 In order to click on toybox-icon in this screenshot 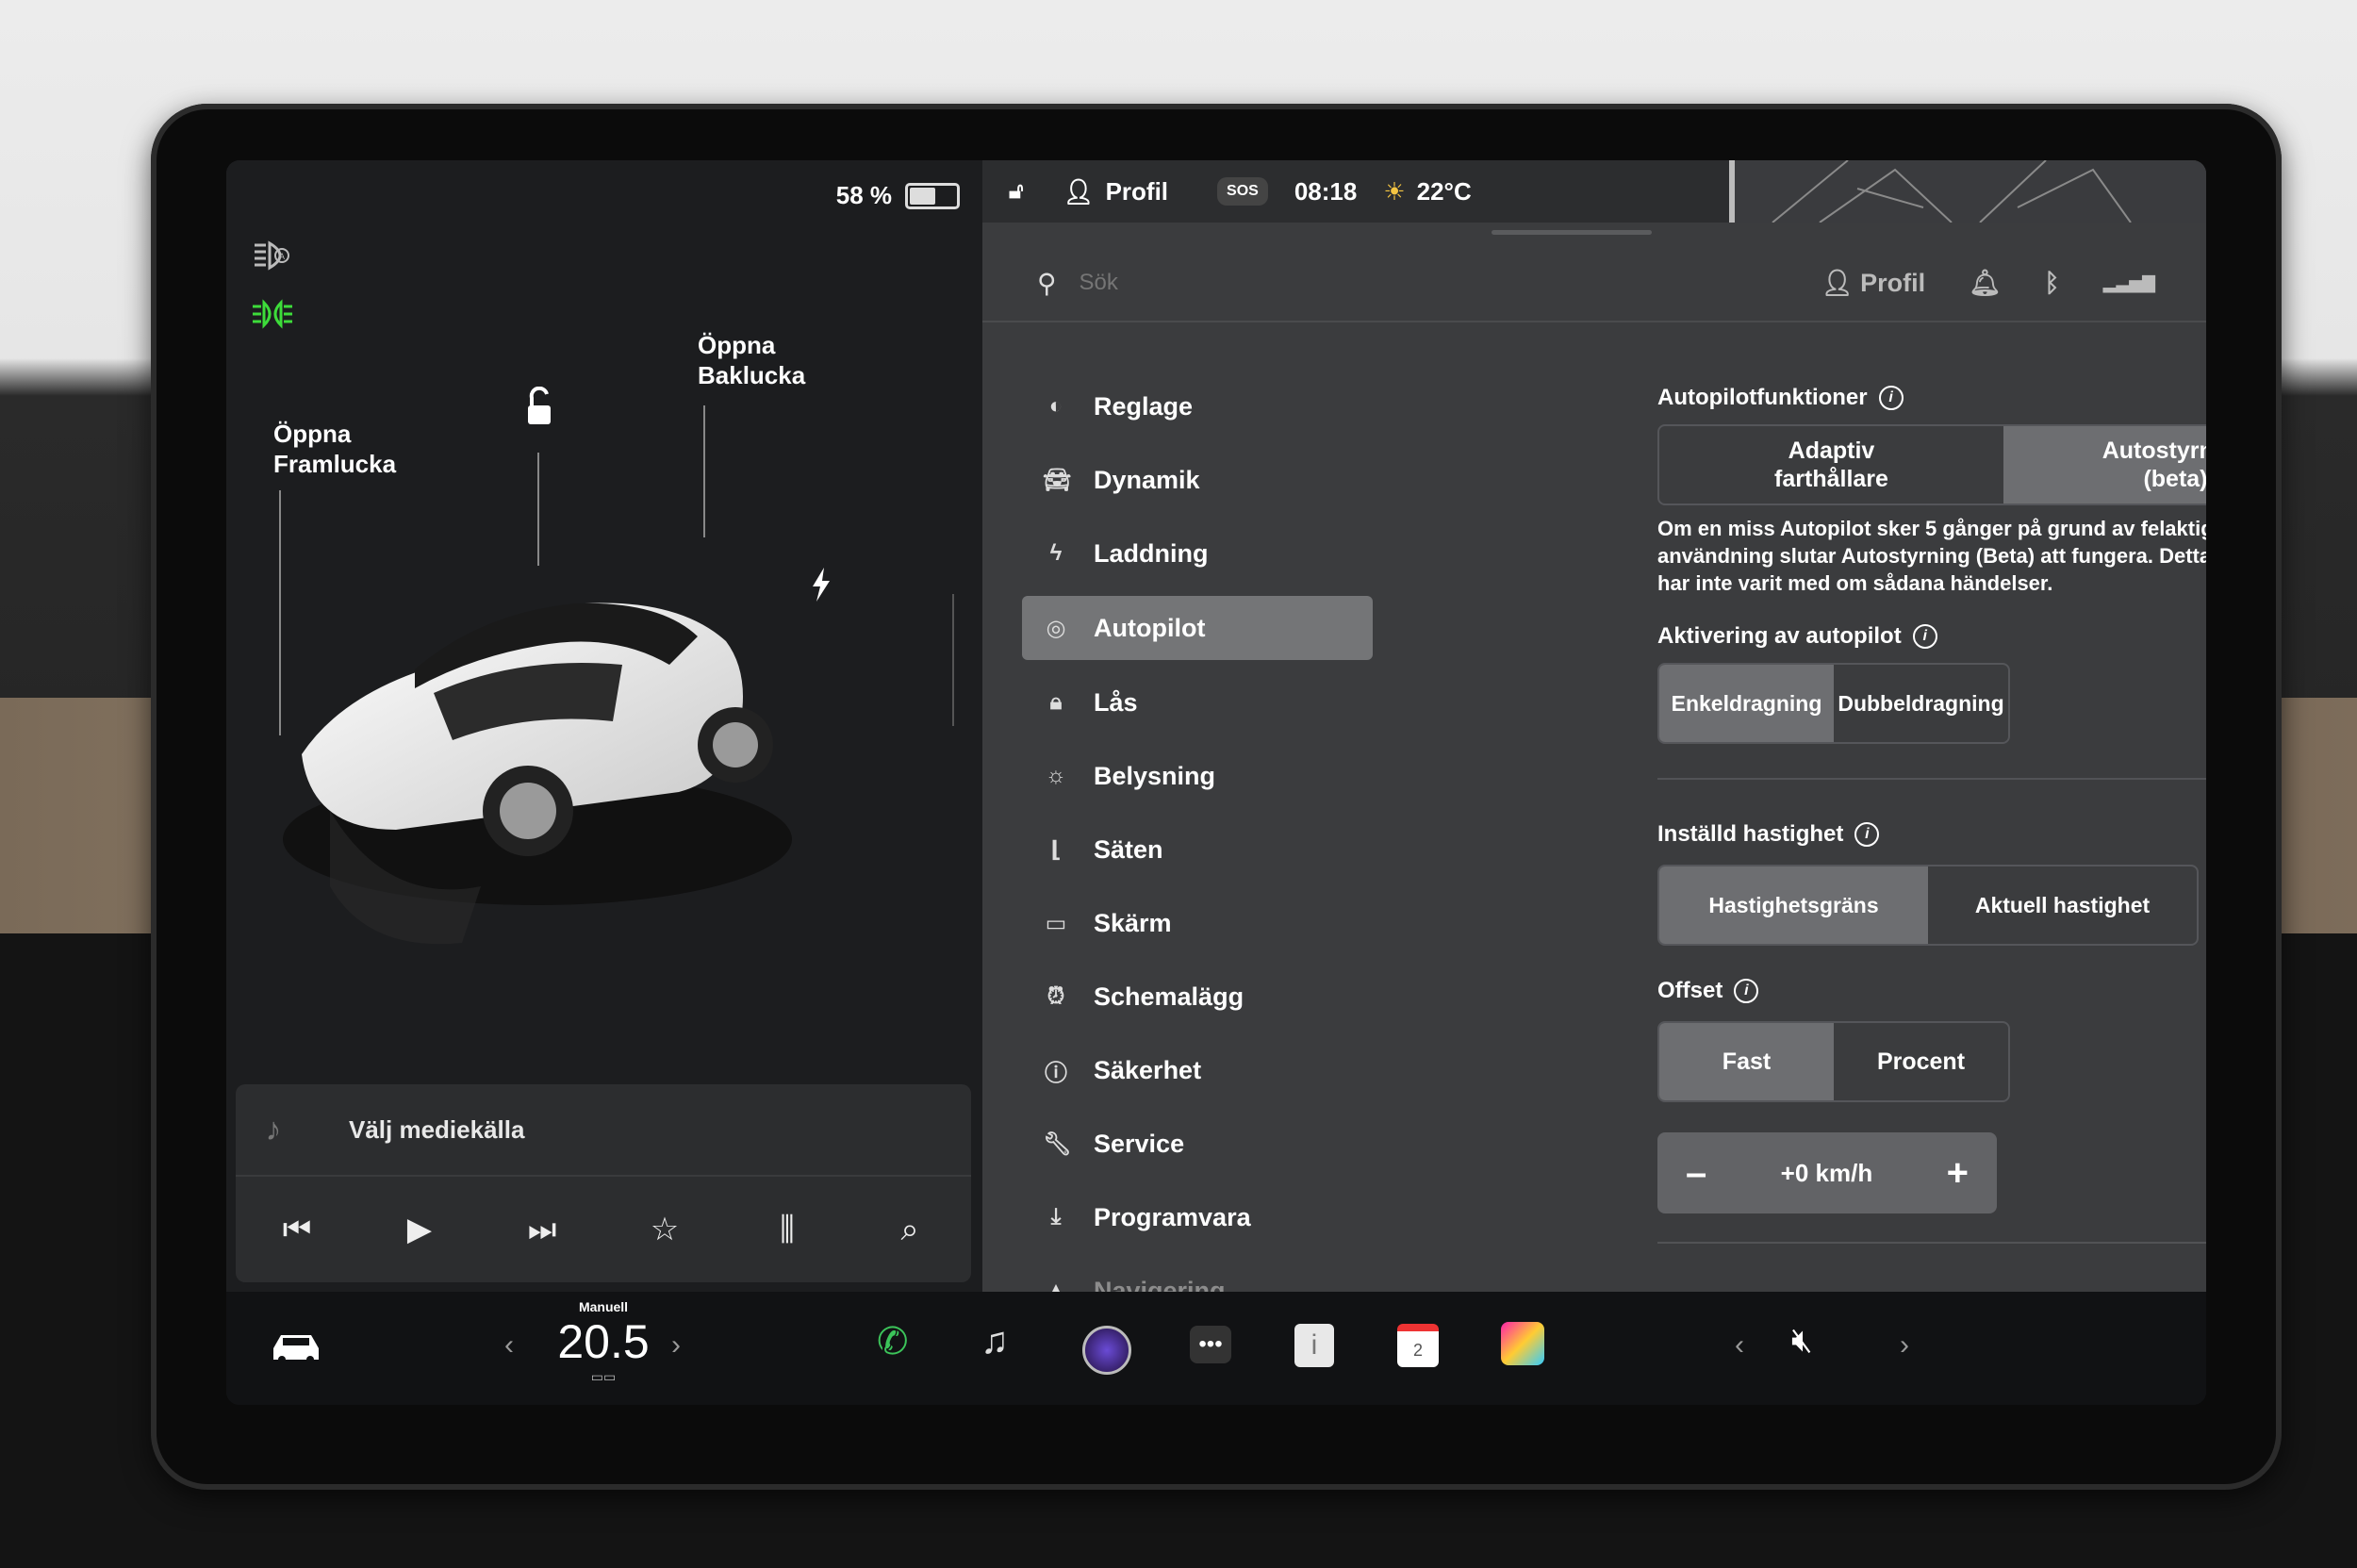, I will do `click(1522, 1344)`.